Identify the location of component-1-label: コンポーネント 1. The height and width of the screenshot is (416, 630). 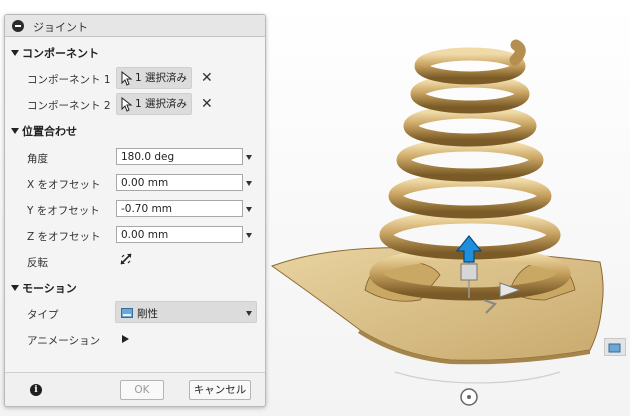
(69, 80).